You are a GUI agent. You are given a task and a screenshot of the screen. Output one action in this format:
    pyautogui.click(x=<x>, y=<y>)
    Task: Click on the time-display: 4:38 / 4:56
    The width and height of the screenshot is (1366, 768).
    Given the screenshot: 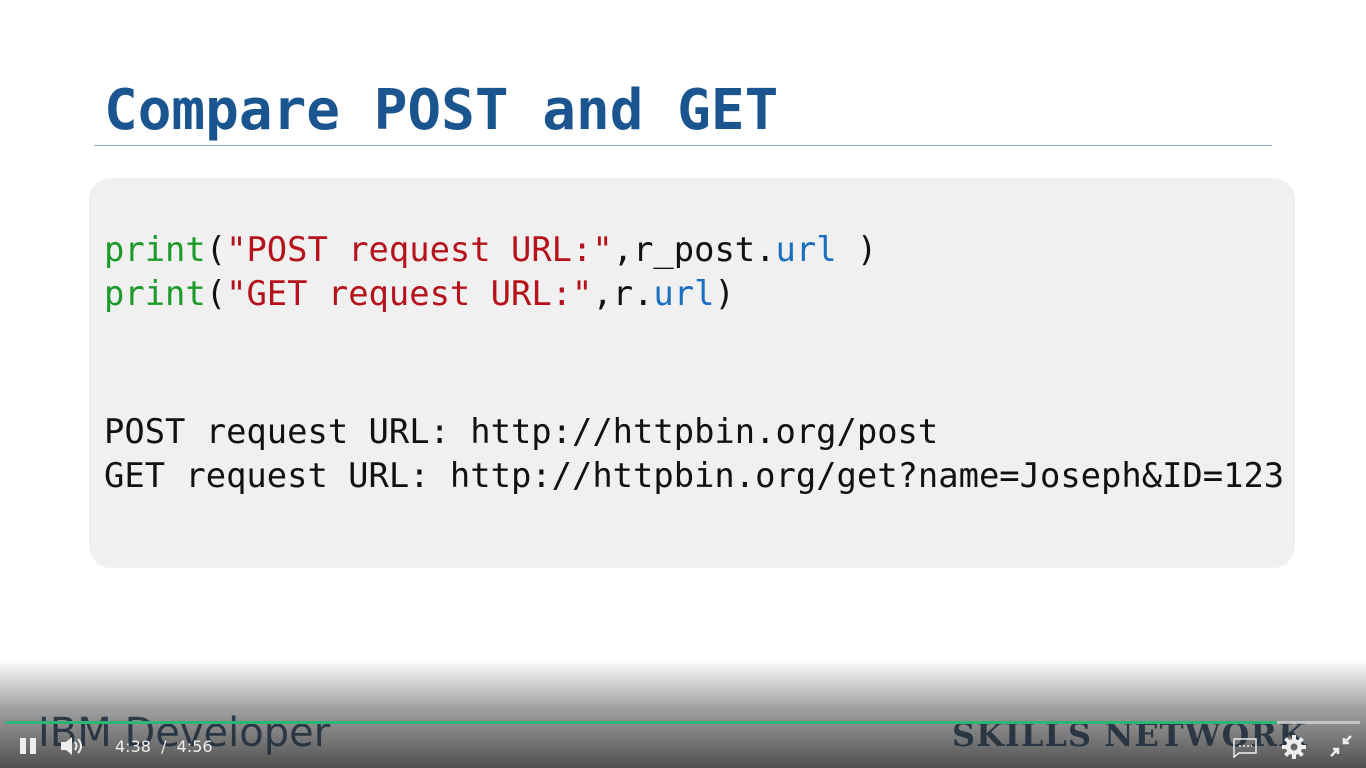 What is the action you would take?
    pyautogui.click(x=164, y=746)
    